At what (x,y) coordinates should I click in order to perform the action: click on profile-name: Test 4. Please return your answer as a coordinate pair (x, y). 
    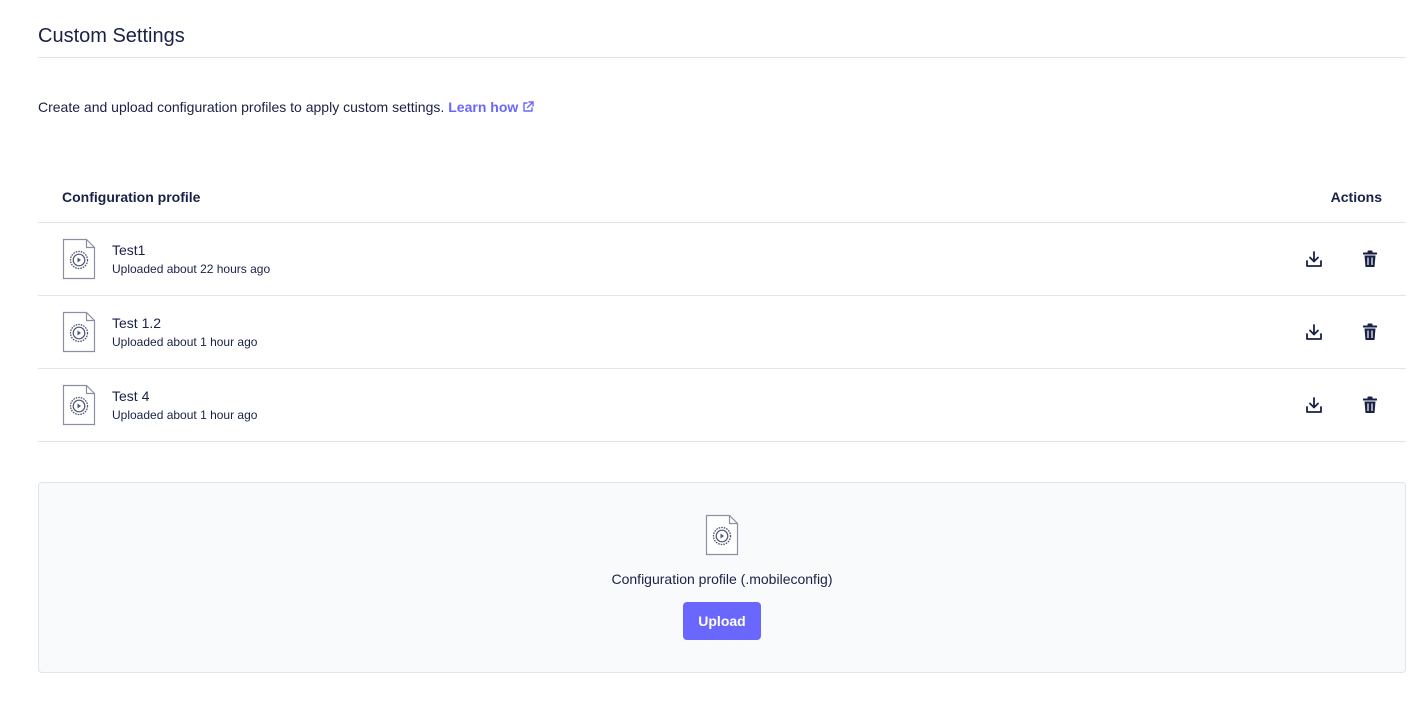
    Looking at the image, I should click on (131, 396).